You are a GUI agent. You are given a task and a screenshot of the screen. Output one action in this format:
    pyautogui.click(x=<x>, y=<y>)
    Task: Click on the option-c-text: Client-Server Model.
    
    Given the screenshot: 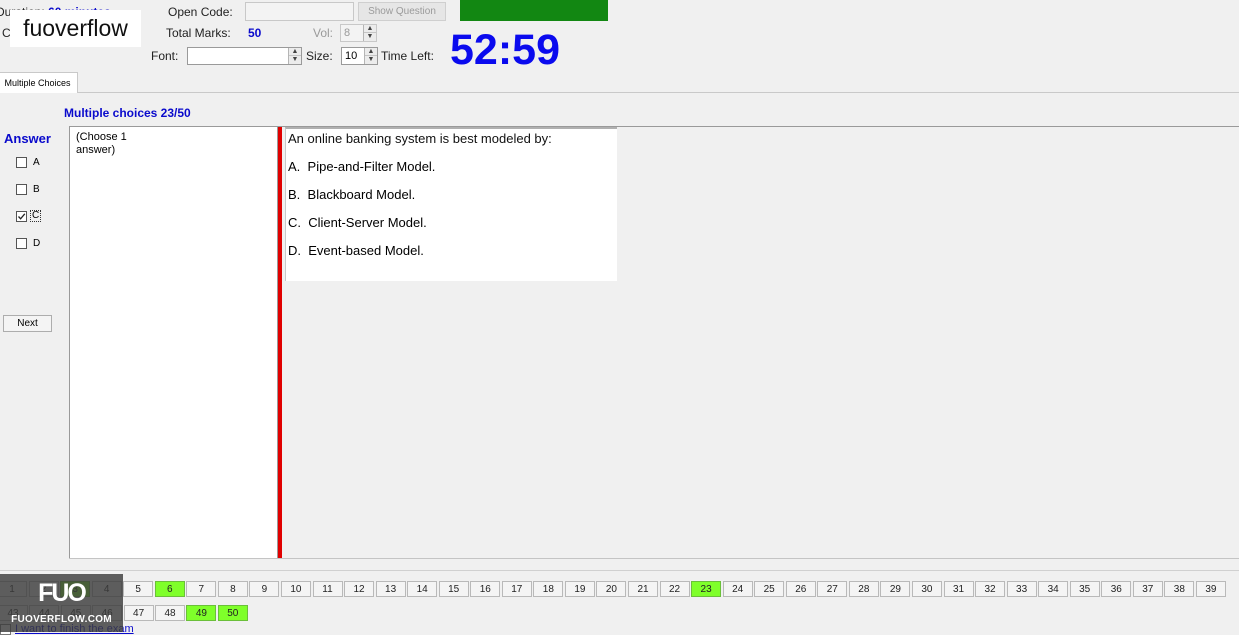 What is the action you would take?
    pyautogui.click(x=367, y=222)
    